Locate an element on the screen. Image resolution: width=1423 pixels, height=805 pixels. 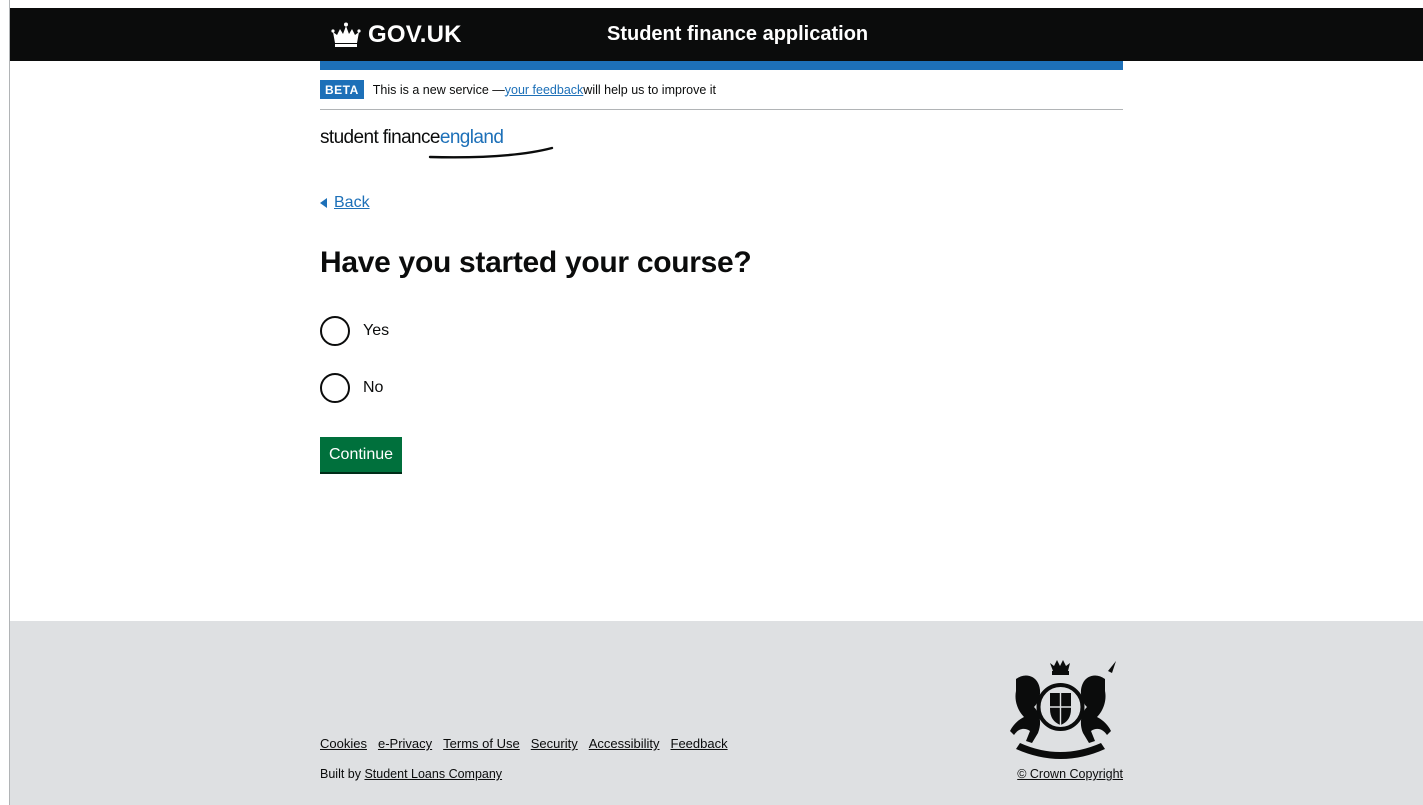
phase-text-before: This is a new service — is located at coordinates (438, 89).